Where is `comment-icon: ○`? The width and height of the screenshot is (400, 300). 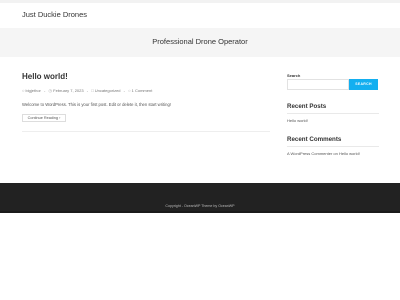
comment-icon: ○ is located at coordinates (129, 90).